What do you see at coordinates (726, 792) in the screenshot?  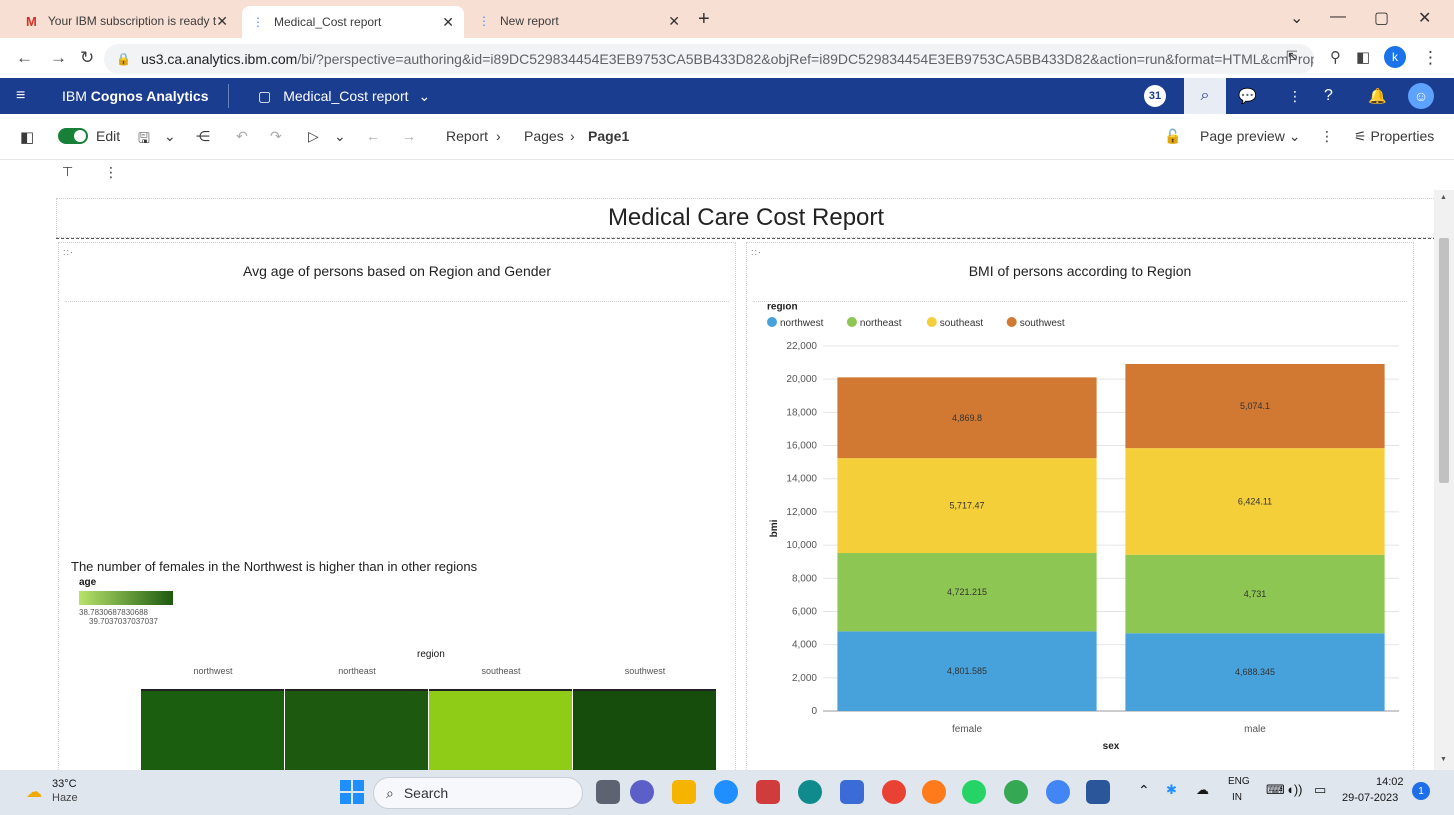 I see `help-app-icon` at bounding box center [726, 792].